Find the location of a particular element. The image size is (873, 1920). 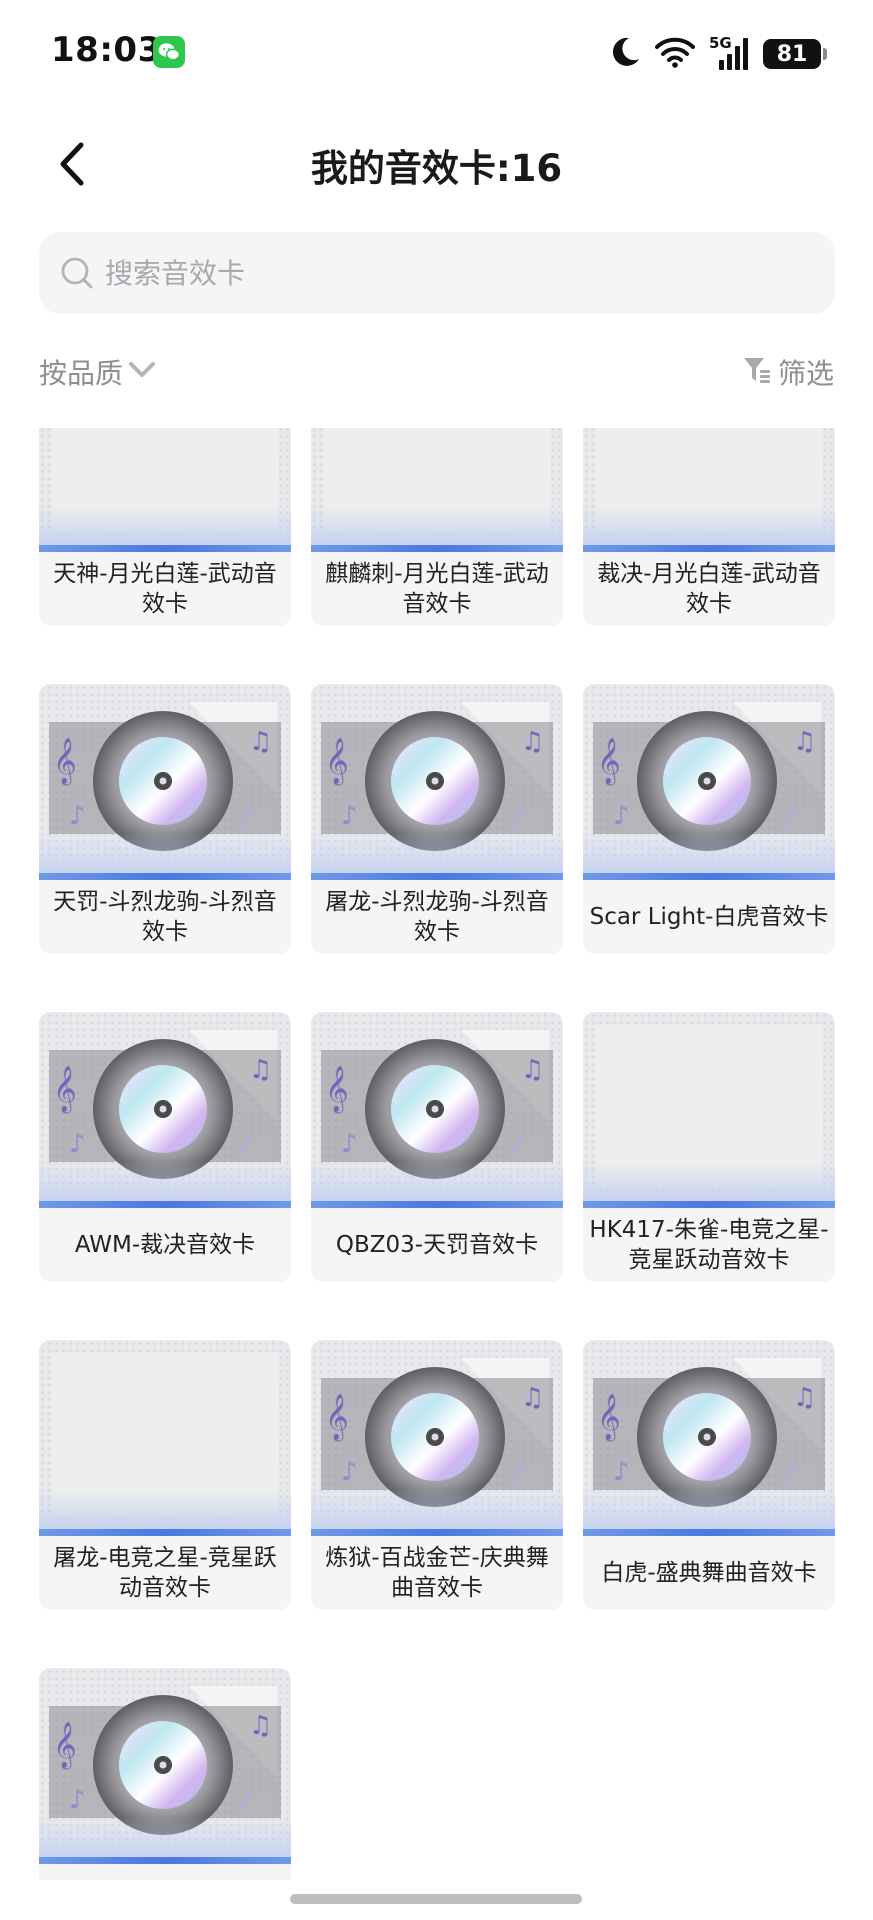

status-icons: 5G 81 is located at coordinates (718, 54).